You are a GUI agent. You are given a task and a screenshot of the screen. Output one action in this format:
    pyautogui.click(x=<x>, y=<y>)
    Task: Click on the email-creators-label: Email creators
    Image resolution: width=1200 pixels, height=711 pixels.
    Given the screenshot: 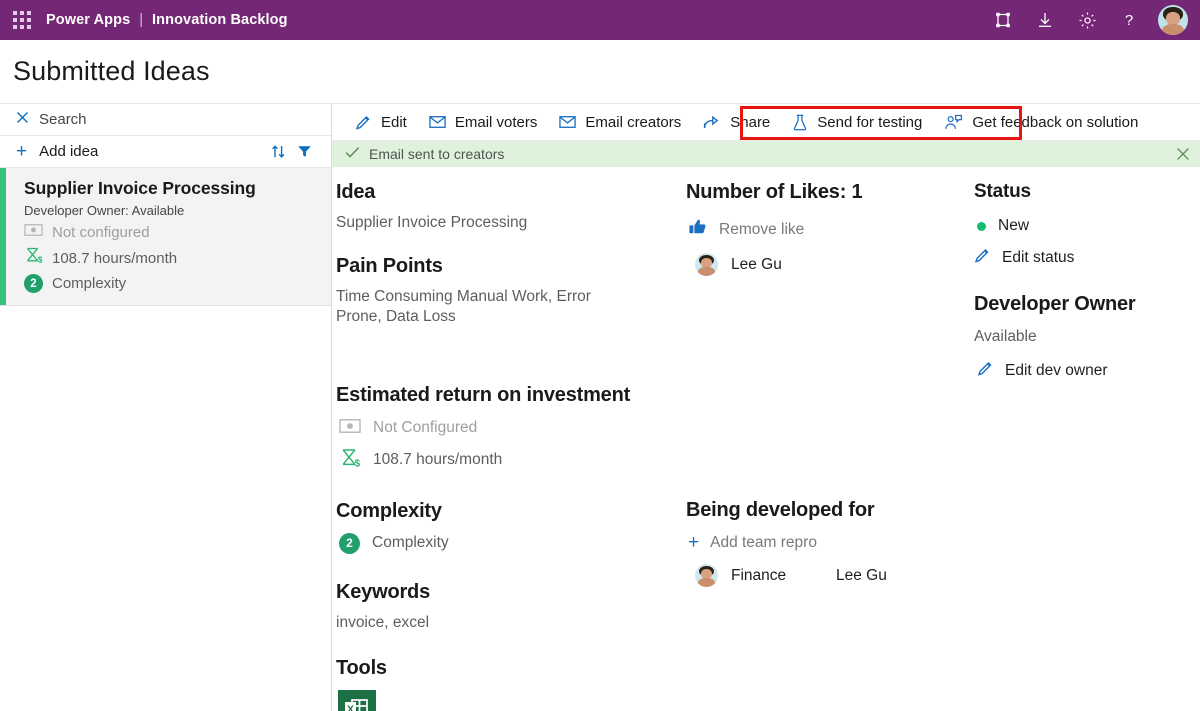 What is the action you would take?
    pyautogui.click(x=633, y=122)
    